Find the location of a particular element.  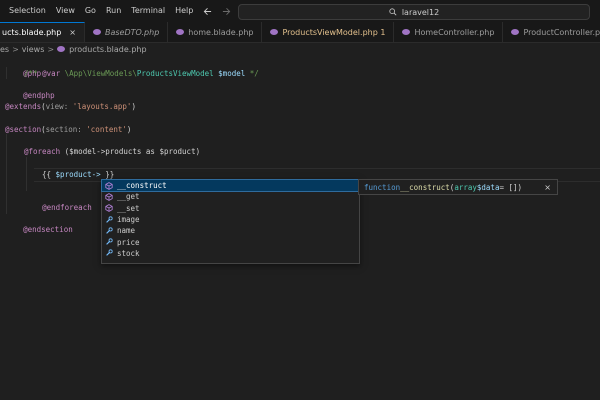

foreach-expression: ($model->products as $product) is located at coordinates (130, 151).